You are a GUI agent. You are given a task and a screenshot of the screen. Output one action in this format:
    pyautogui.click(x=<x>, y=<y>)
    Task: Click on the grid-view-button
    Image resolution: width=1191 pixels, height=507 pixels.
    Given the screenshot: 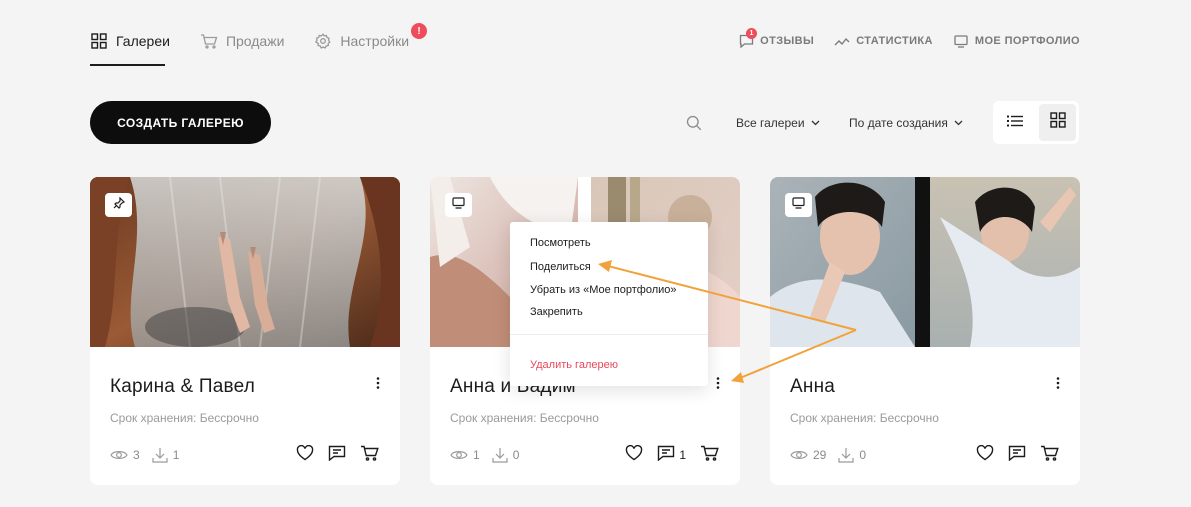 What is the action you would take?
    pyautogui.click(x=1057, y=122)
    